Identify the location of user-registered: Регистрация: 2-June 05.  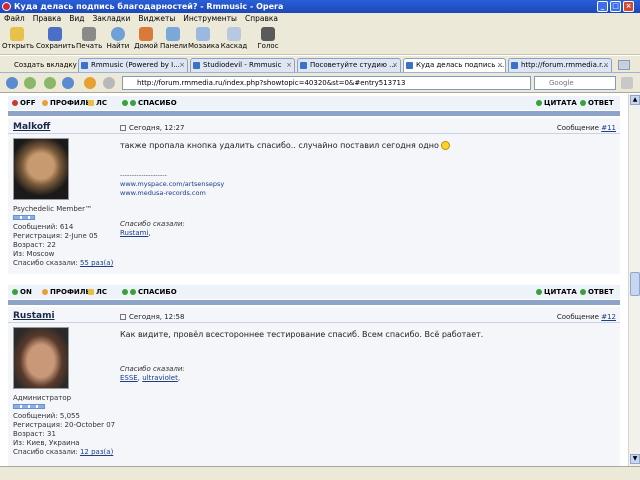
(55, 236).